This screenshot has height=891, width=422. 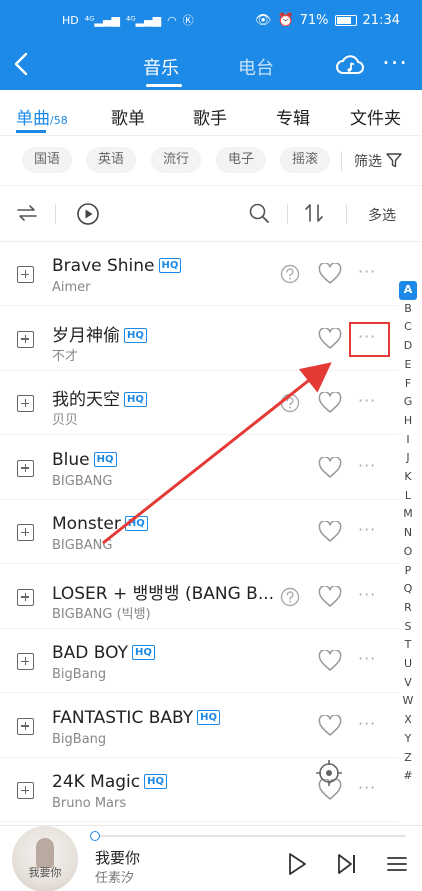 What do you see at coordinates (250, 836) in the screenshot?
I see `progress-track` at bounding box center [250, 836].